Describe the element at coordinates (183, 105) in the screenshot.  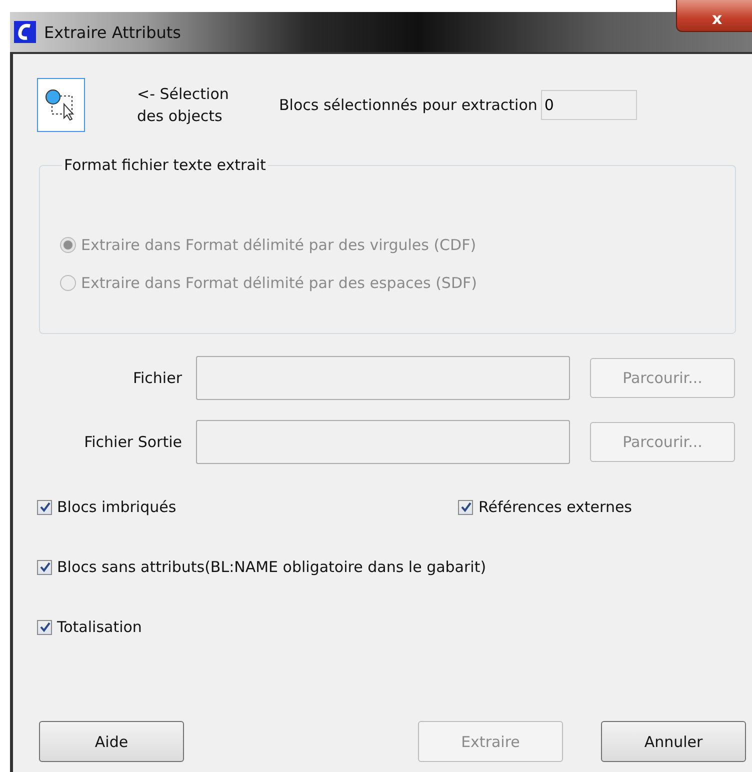
I see `selection-label: <- Sélection des objects` at that location.